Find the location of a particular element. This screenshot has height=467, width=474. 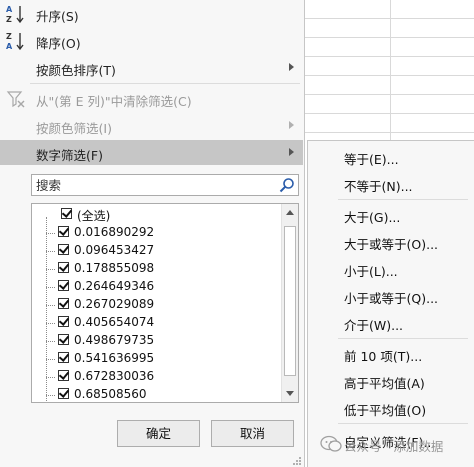

list-item: 0.541636995 is located at coordinates (156, 359).